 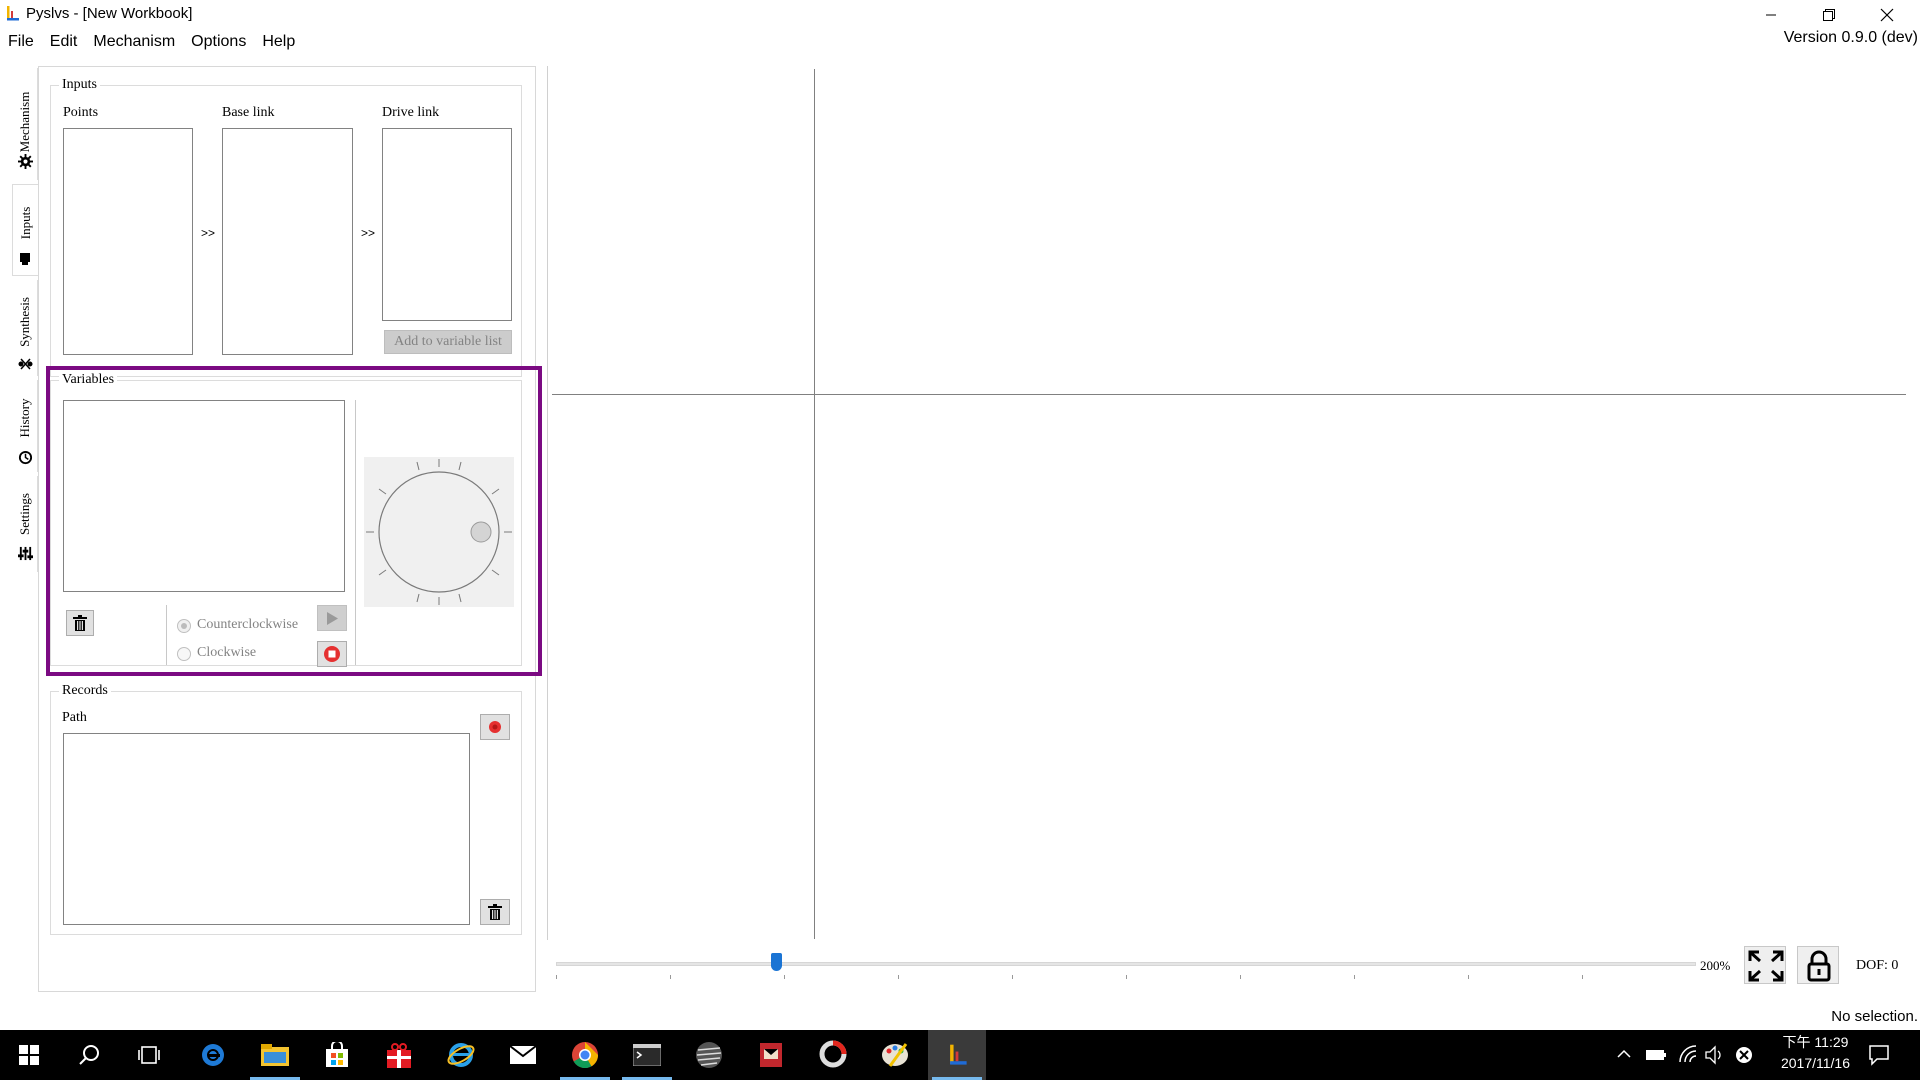 What do you see at coordinates (1656, 1055) in the screenshot?
I see `battery-icon` at bounding box center [1656, 1055].